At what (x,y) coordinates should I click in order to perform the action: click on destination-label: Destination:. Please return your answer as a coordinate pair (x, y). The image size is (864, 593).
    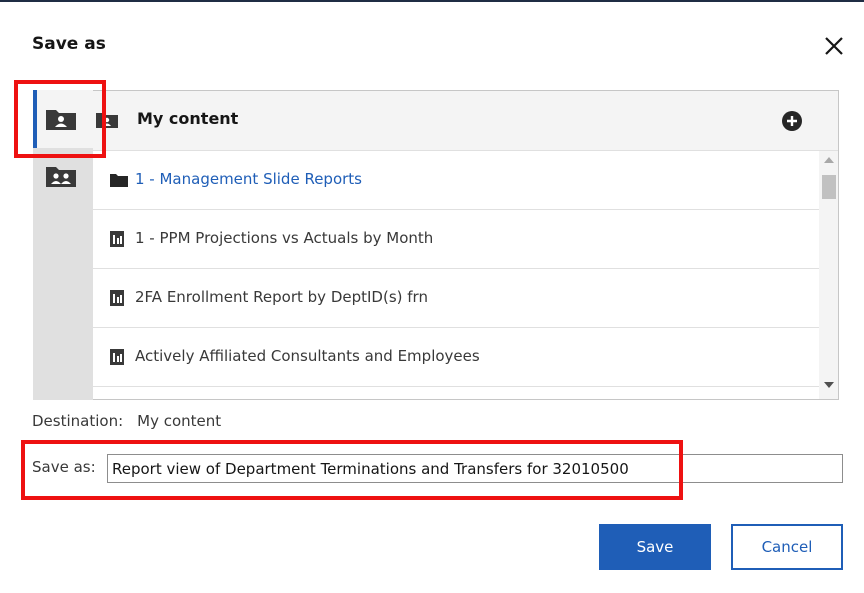
    Looking at the image, I should click on (78, 421).